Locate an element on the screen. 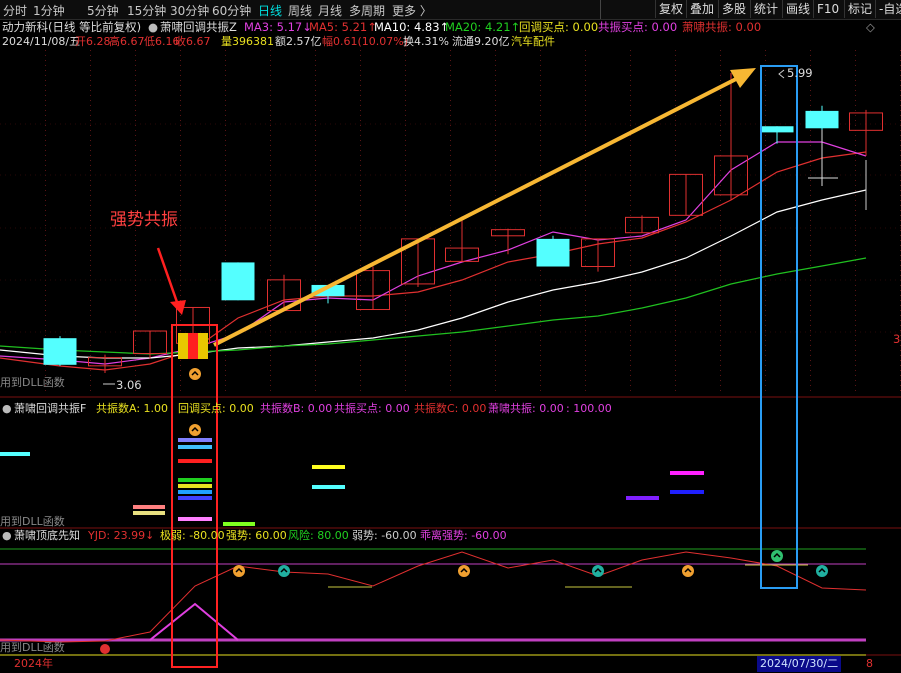 The image size is (901, 673). turnover-value: 换4.31% is located at coordinates (426, 41).